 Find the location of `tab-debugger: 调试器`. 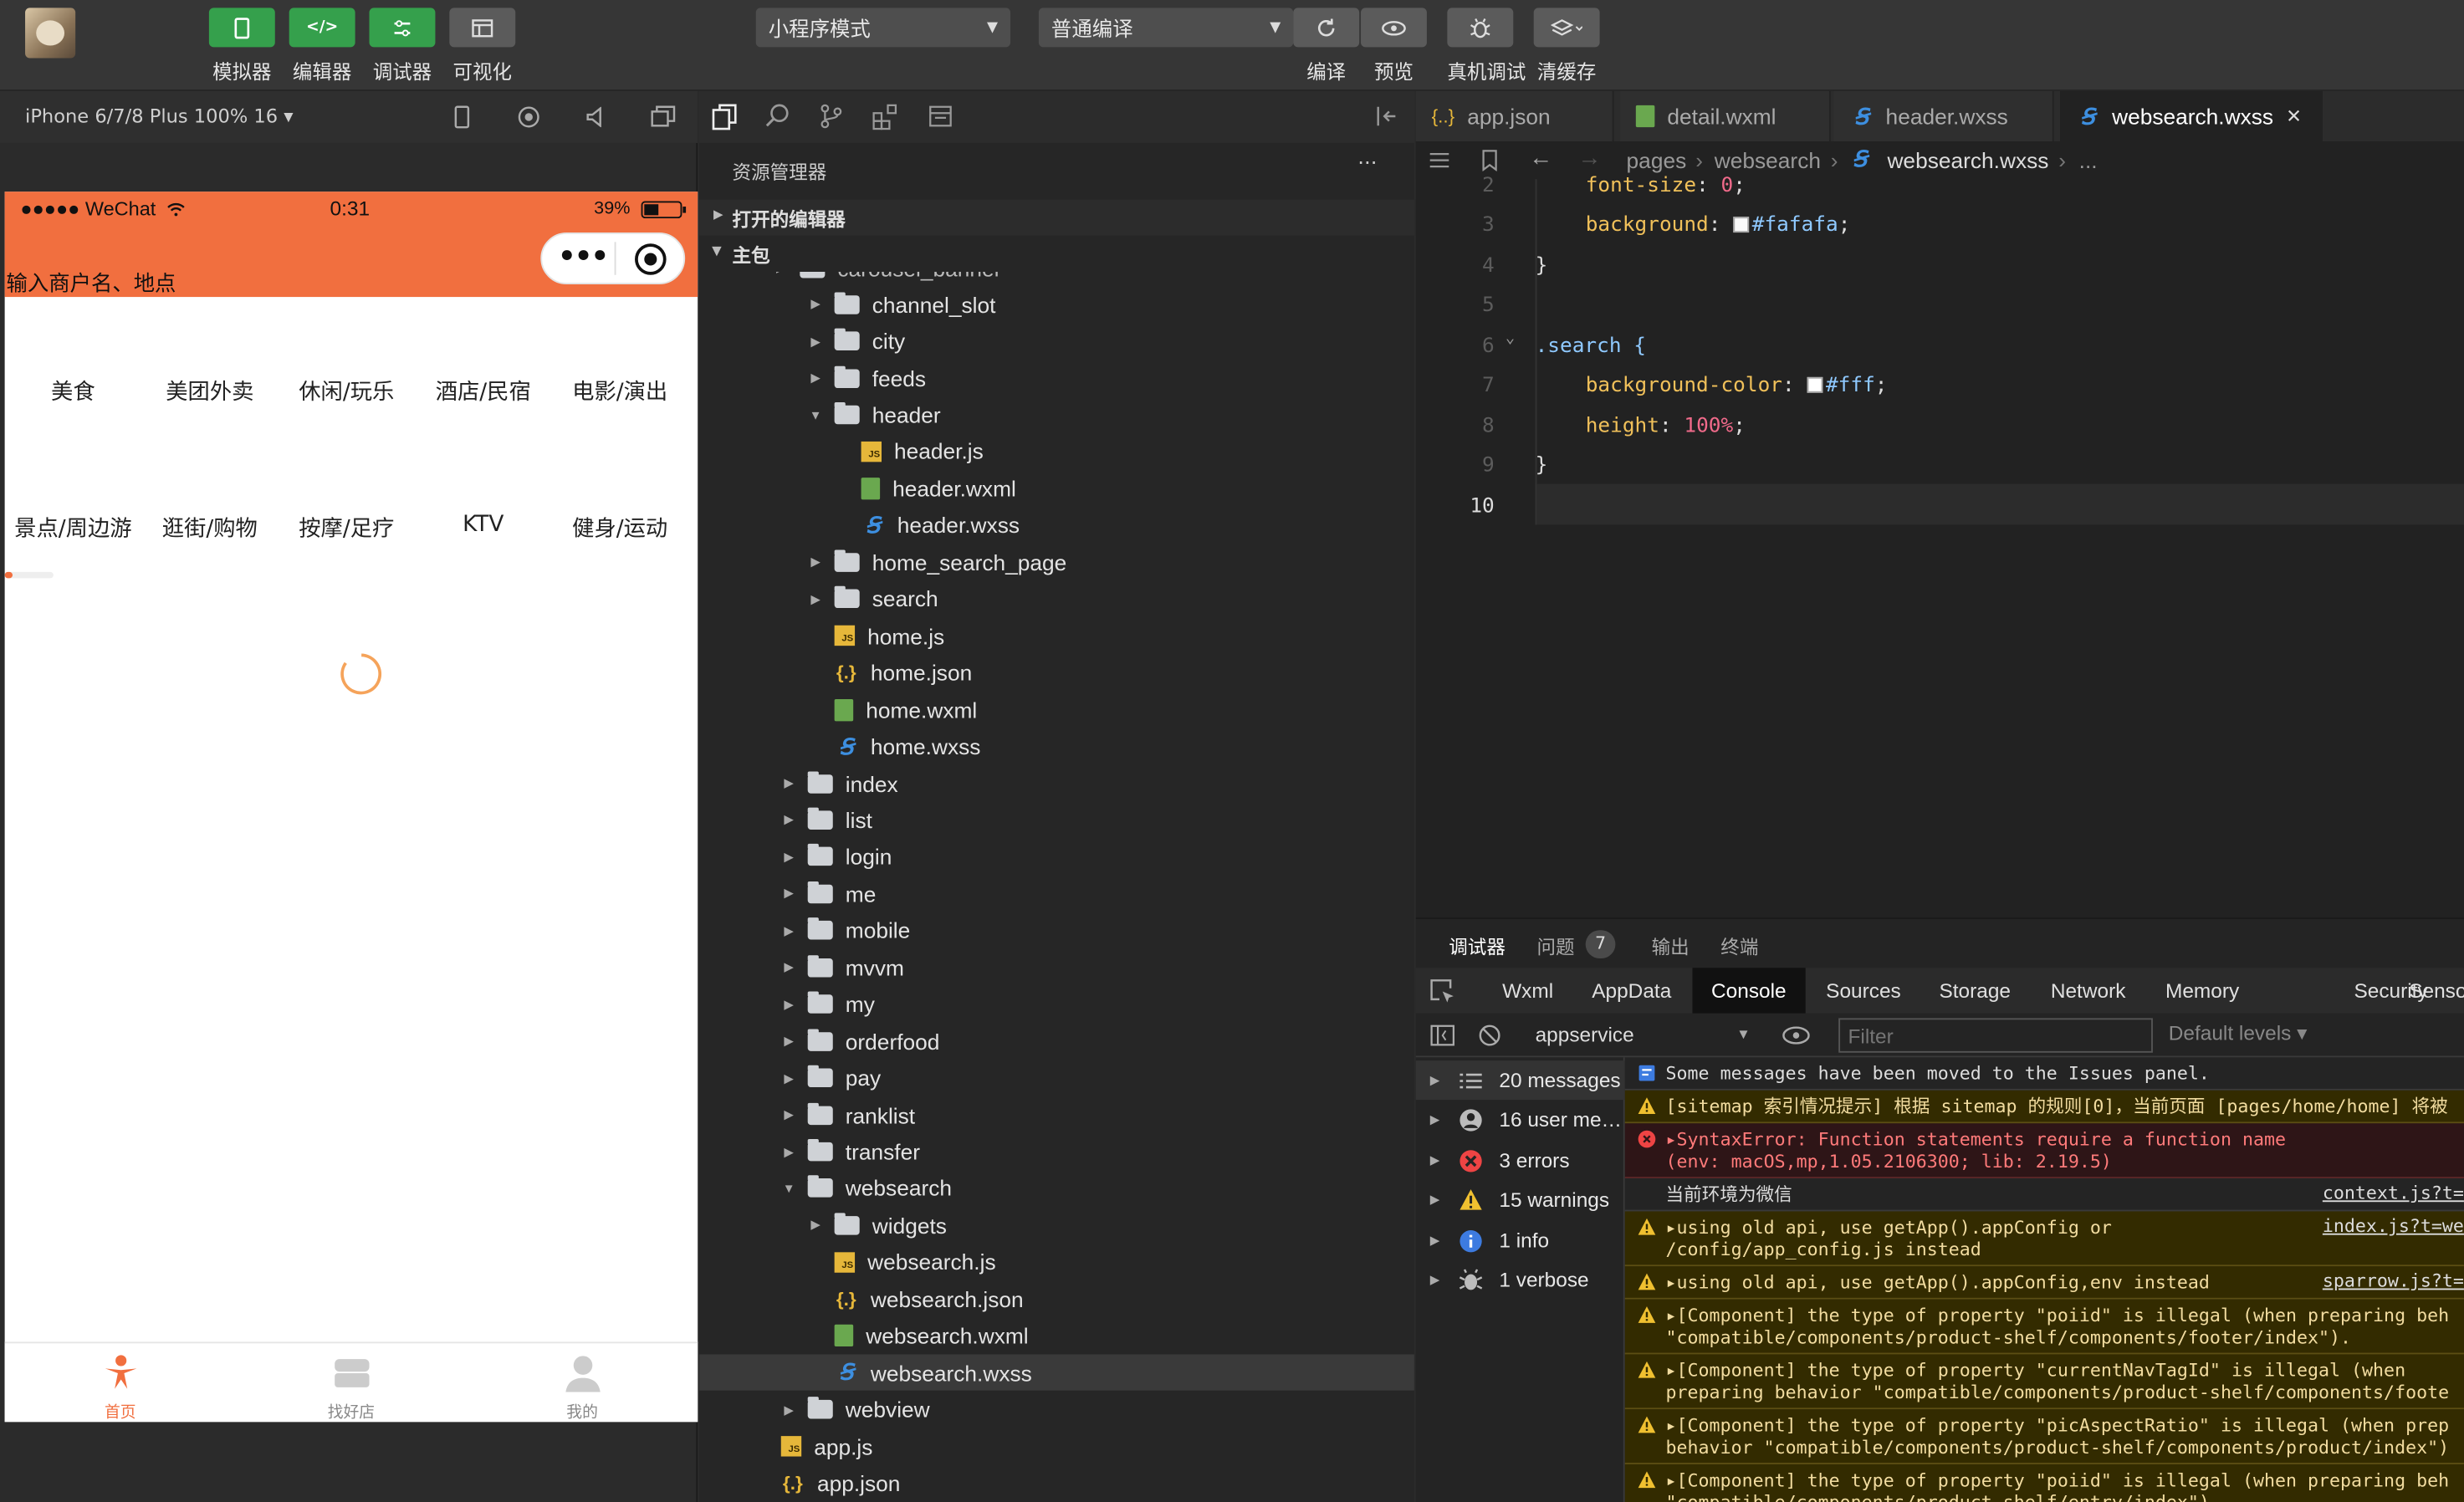

tab-debugger: 调试器 is located at coordinates (1477, 946).